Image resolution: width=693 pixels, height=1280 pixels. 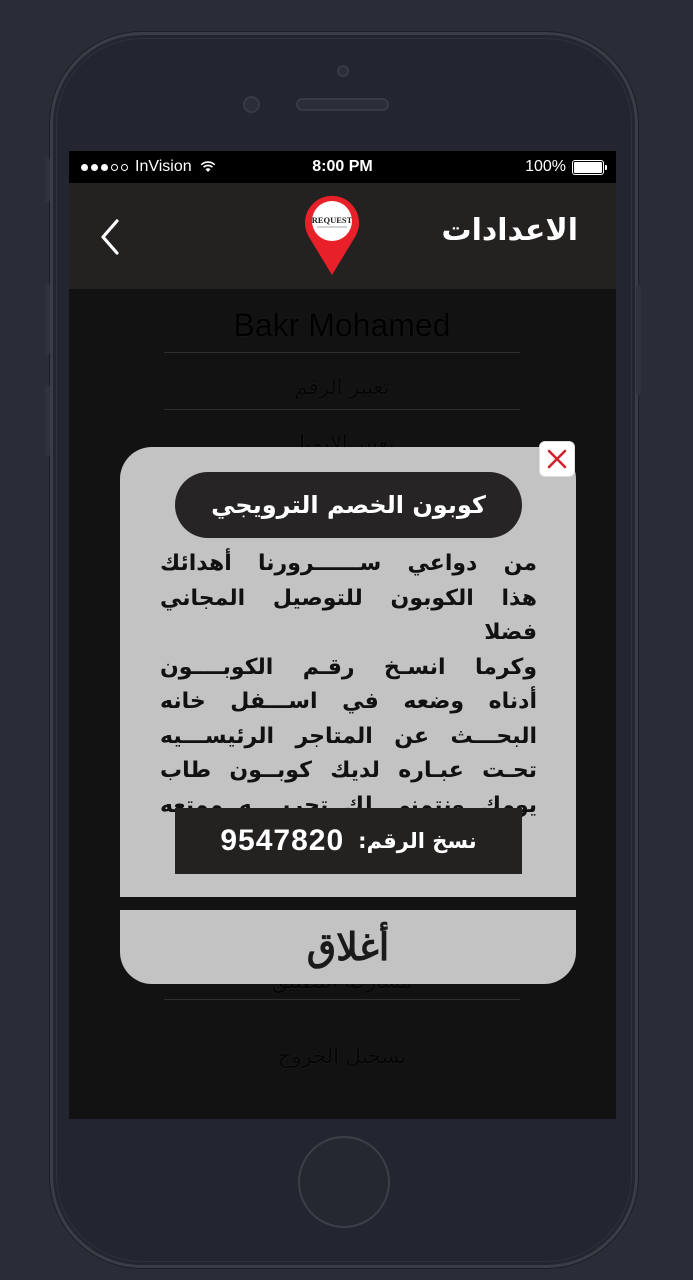 What do you see at coordinates (342, 325) in the screenshot?
I see `profile-name: Bakr Mohamed` at bounding box center [342, 325].